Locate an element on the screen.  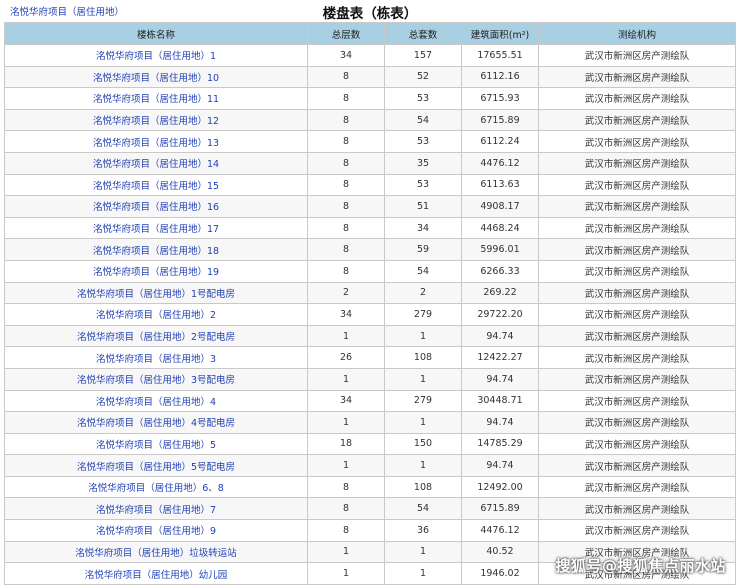
building-area-cell: 5996.01 is located at coordinates (500, 249).